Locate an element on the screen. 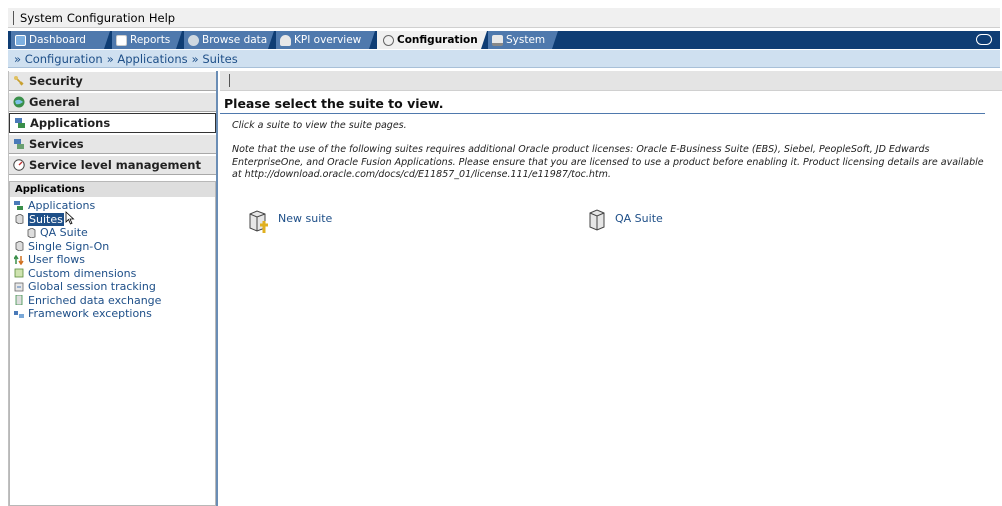  tab-system: System is located at coordinates (523, 40).